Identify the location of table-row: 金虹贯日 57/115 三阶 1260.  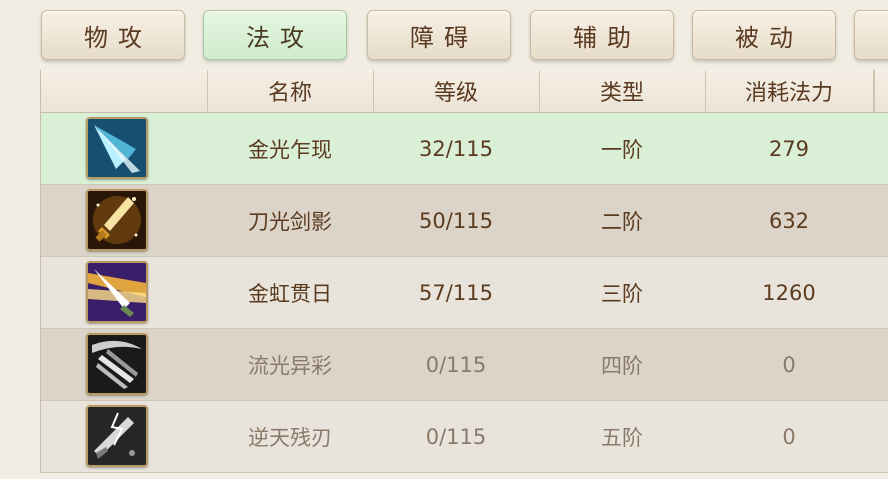
(464, 293).